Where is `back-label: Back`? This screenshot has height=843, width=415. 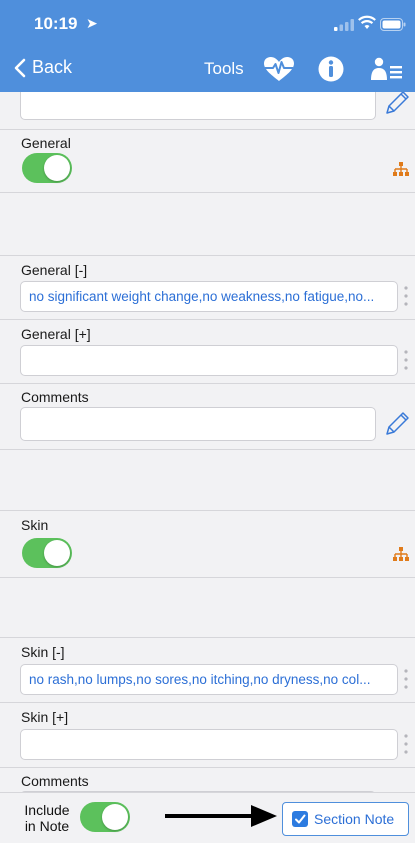 back-label: Back is located at coordinates (52, 67).